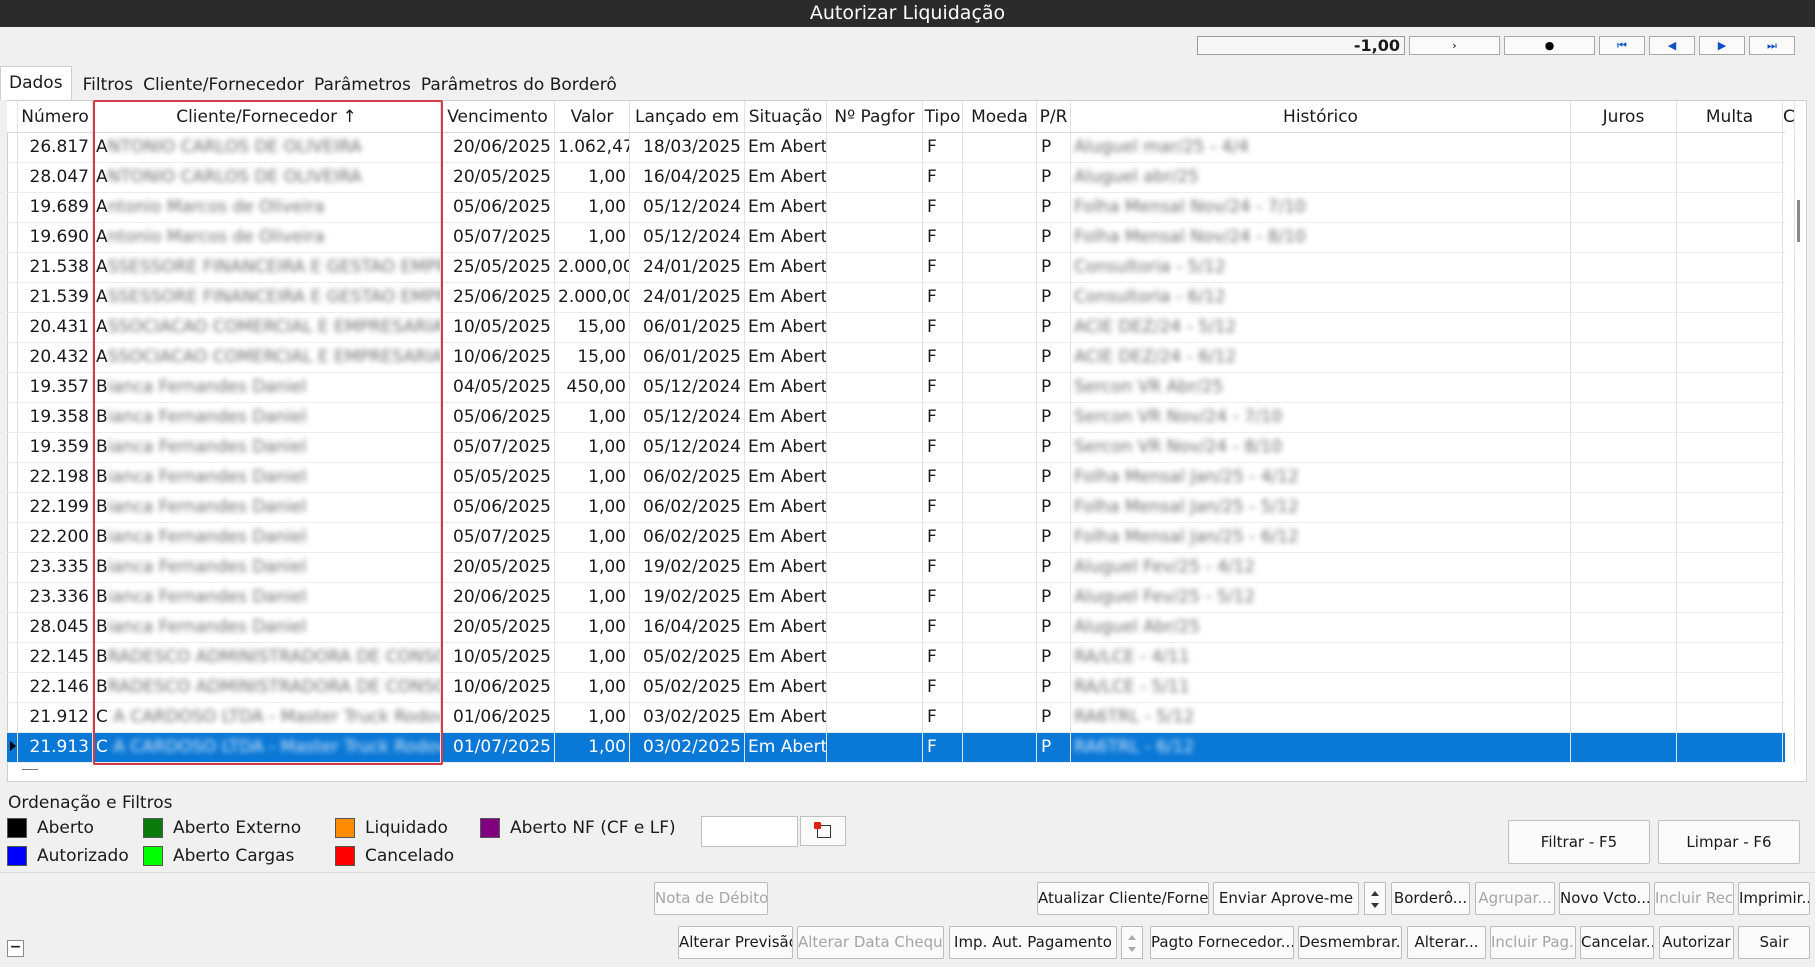 This screenshot has width=1815, height=967. I want to click on col-situacao: Situação, so click(786, 116).